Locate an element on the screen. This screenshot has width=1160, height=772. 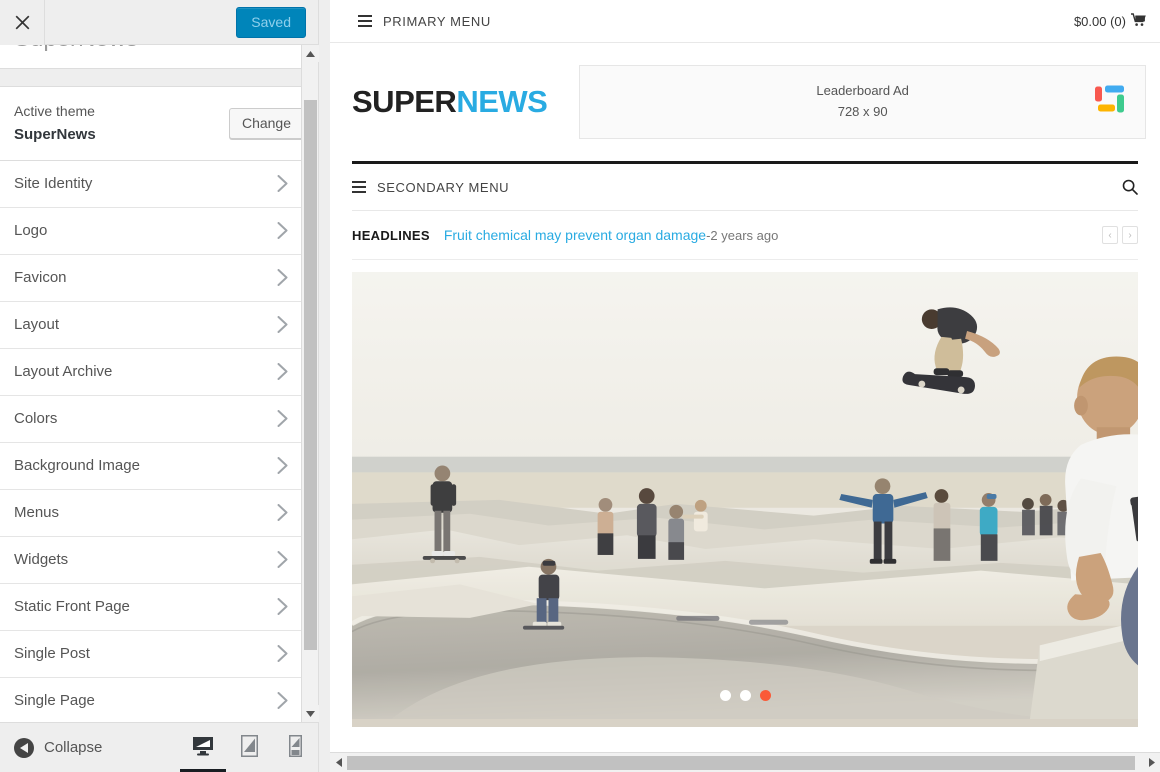
sidebar-item-label: Background Image is located at coordinates (77, 466).